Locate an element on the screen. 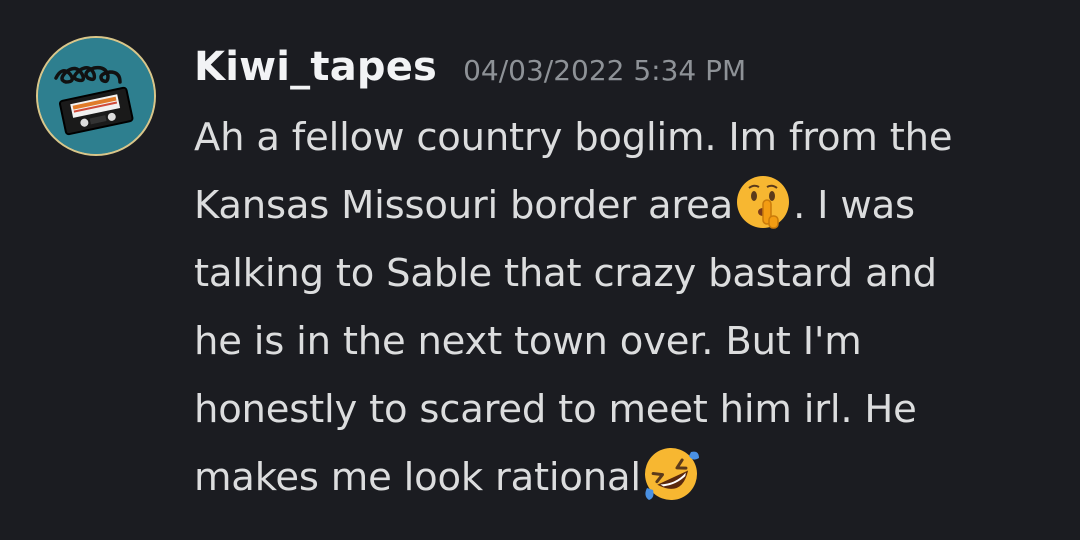  username: Kiwi_tapes is located at coordinates (315, 67).